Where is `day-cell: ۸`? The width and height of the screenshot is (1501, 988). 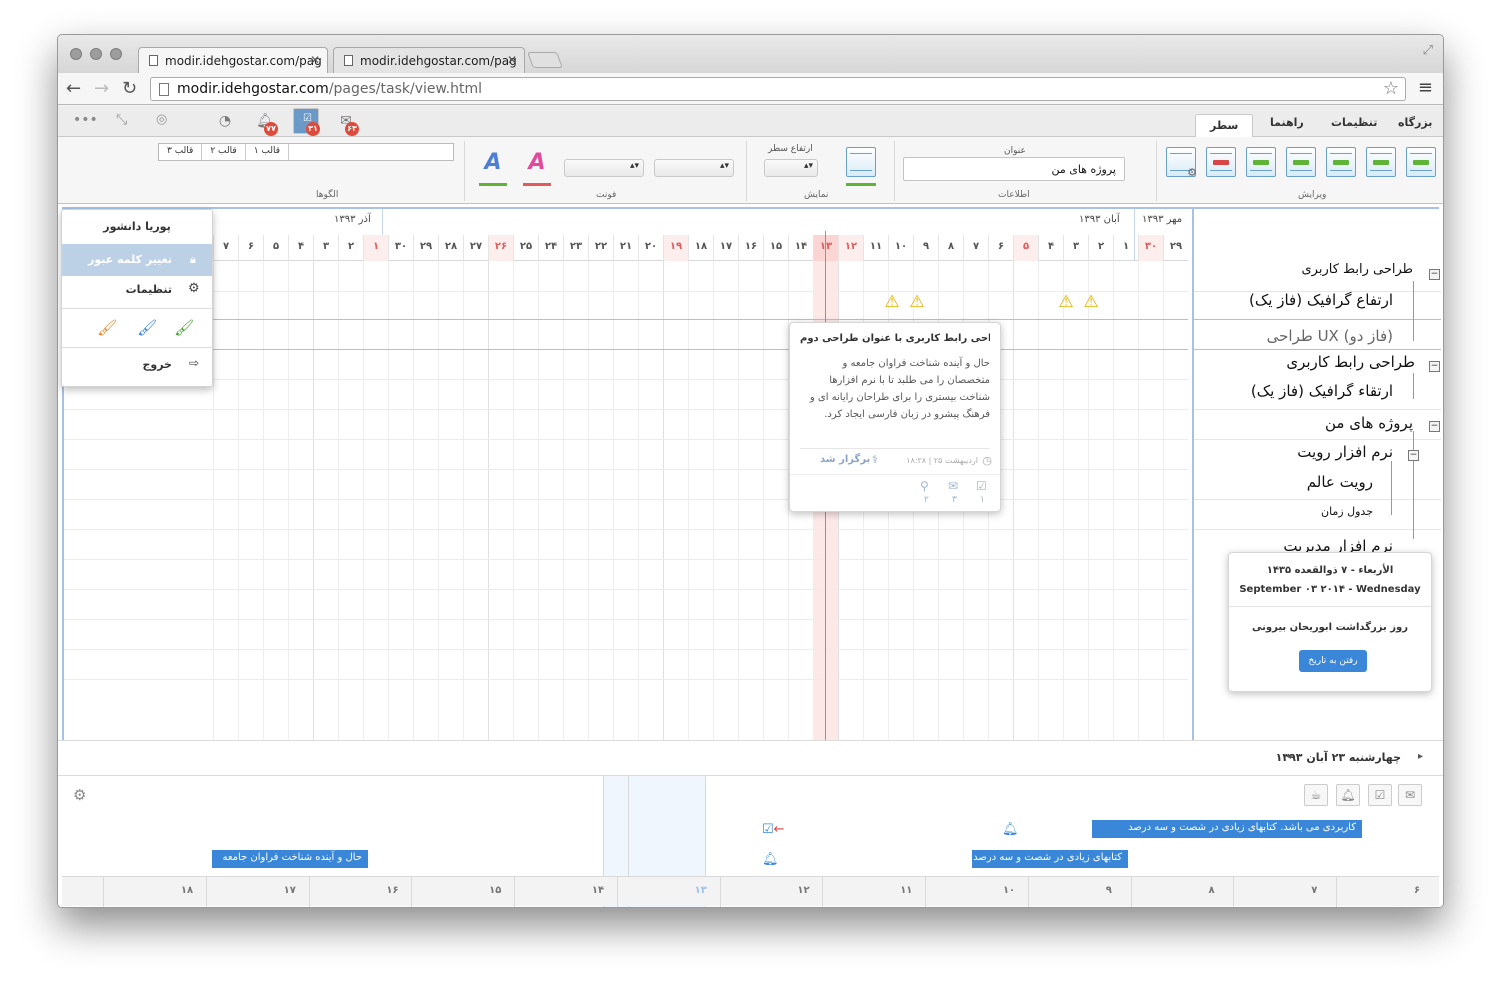
day-cell: ۸ is located at coordinates (950, 248).